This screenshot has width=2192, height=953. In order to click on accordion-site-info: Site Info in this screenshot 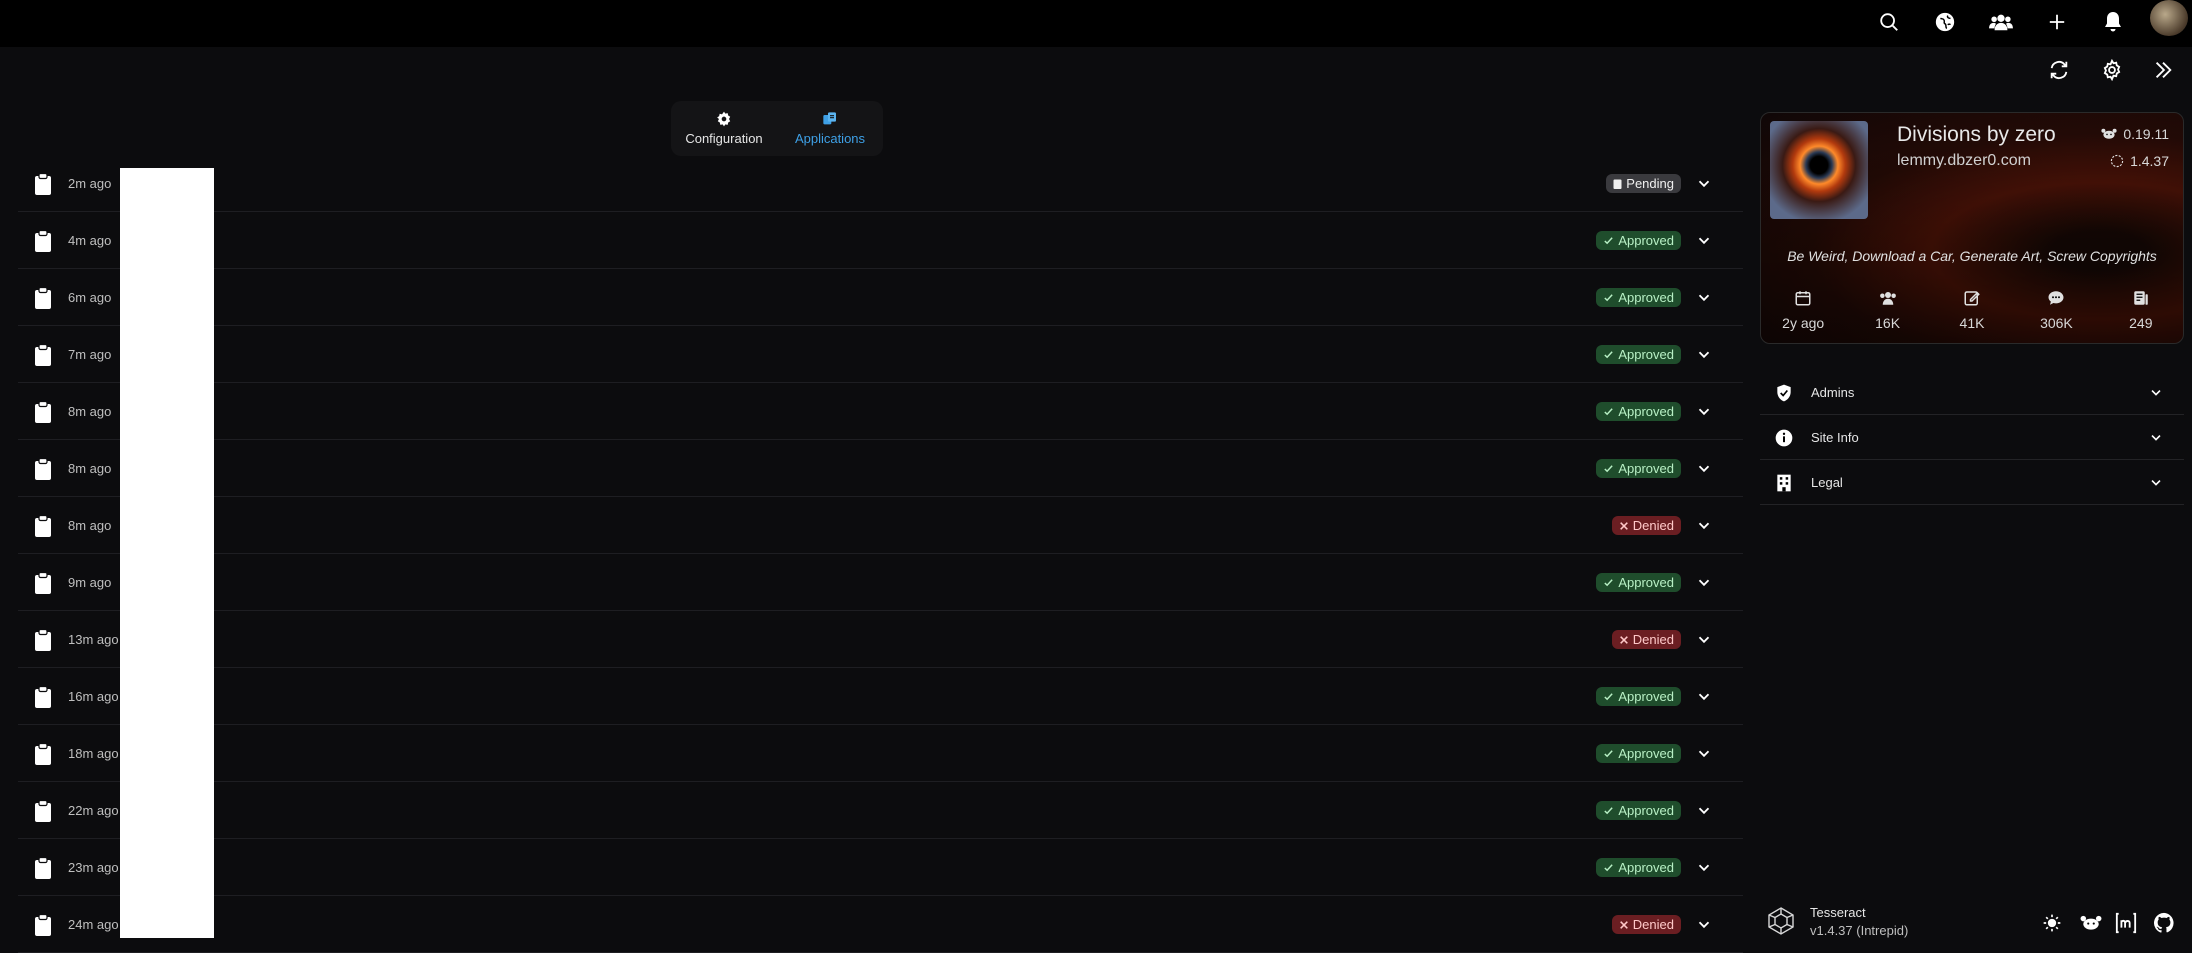, I will do `click(1972, 438)`.